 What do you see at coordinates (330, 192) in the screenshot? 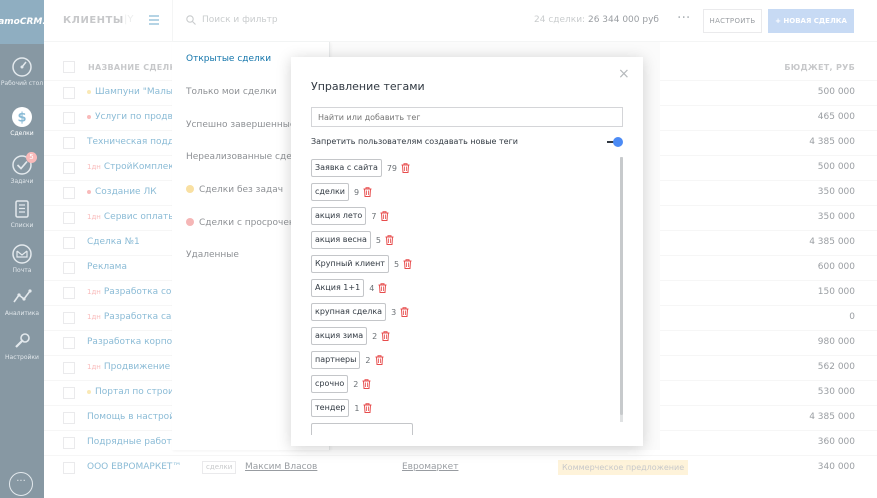
I see `tag-chip: сделки` at bounding box center [330, 192].